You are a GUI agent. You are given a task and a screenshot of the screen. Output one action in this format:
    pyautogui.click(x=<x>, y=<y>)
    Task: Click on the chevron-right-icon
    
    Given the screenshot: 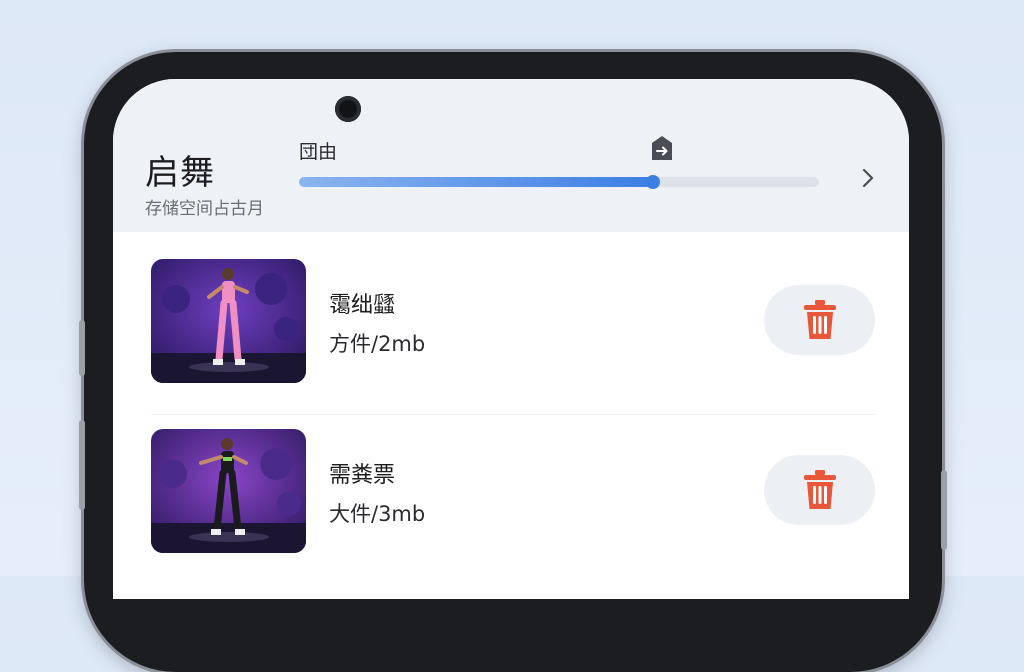 What is the action you would take?
    pyautogui.click(x=868, y=178)
    